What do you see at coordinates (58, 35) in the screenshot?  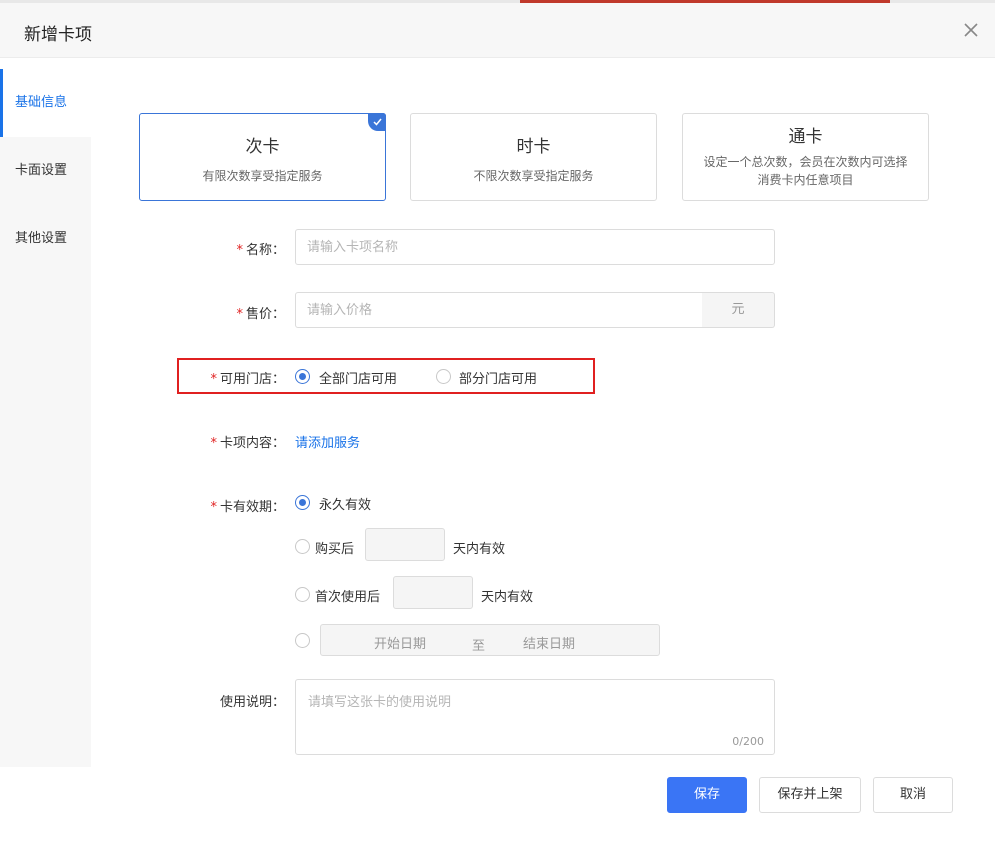 I see `dialog-title: 新增卡项` at bounding box center [58, 35].